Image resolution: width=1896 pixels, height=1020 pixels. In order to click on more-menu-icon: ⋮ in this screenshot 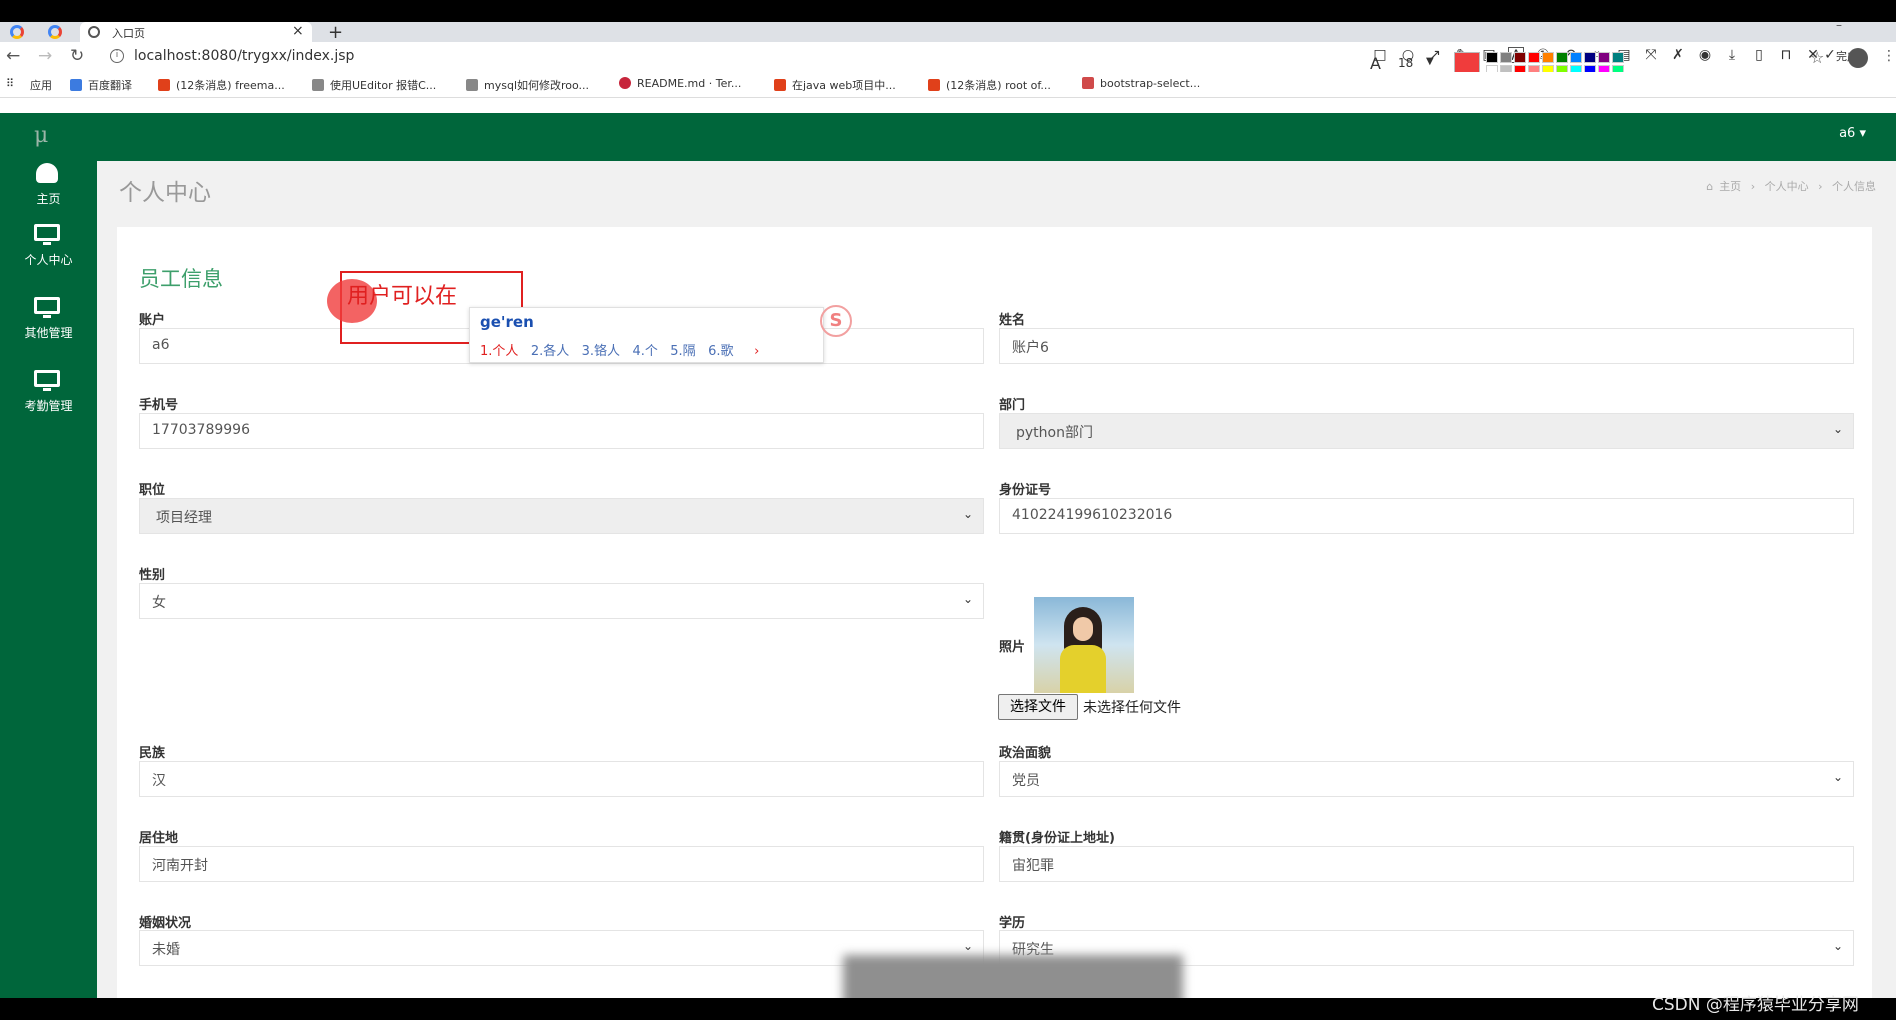, I will do `click(1889, 56)`.